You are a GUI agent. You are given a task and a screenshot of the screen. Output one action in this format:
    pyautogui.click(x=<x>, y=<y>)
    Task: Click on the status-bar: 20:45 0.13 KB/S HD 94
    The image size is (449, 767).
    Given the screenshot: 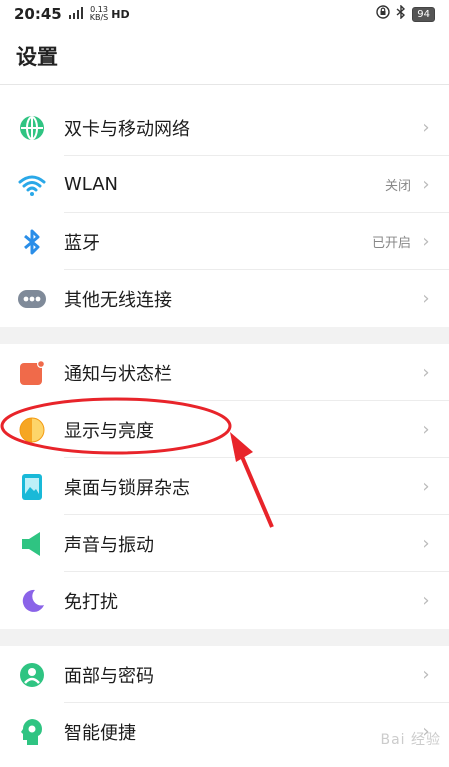 What is the action you would take?
    pyautogui.click(x=224, y=14)
    